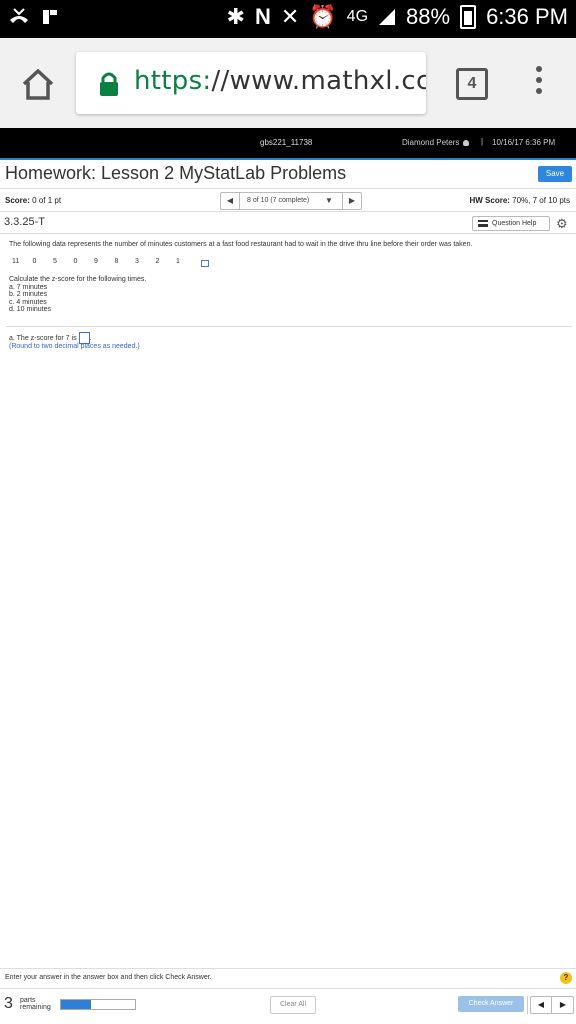 The height and width of the screenshot is (1024, 576). What do you see at coordinates (74, 346) in the screenshot?
I see `round-note: (Round to two decimal places as needed.)` at bounding box center [74, 346].